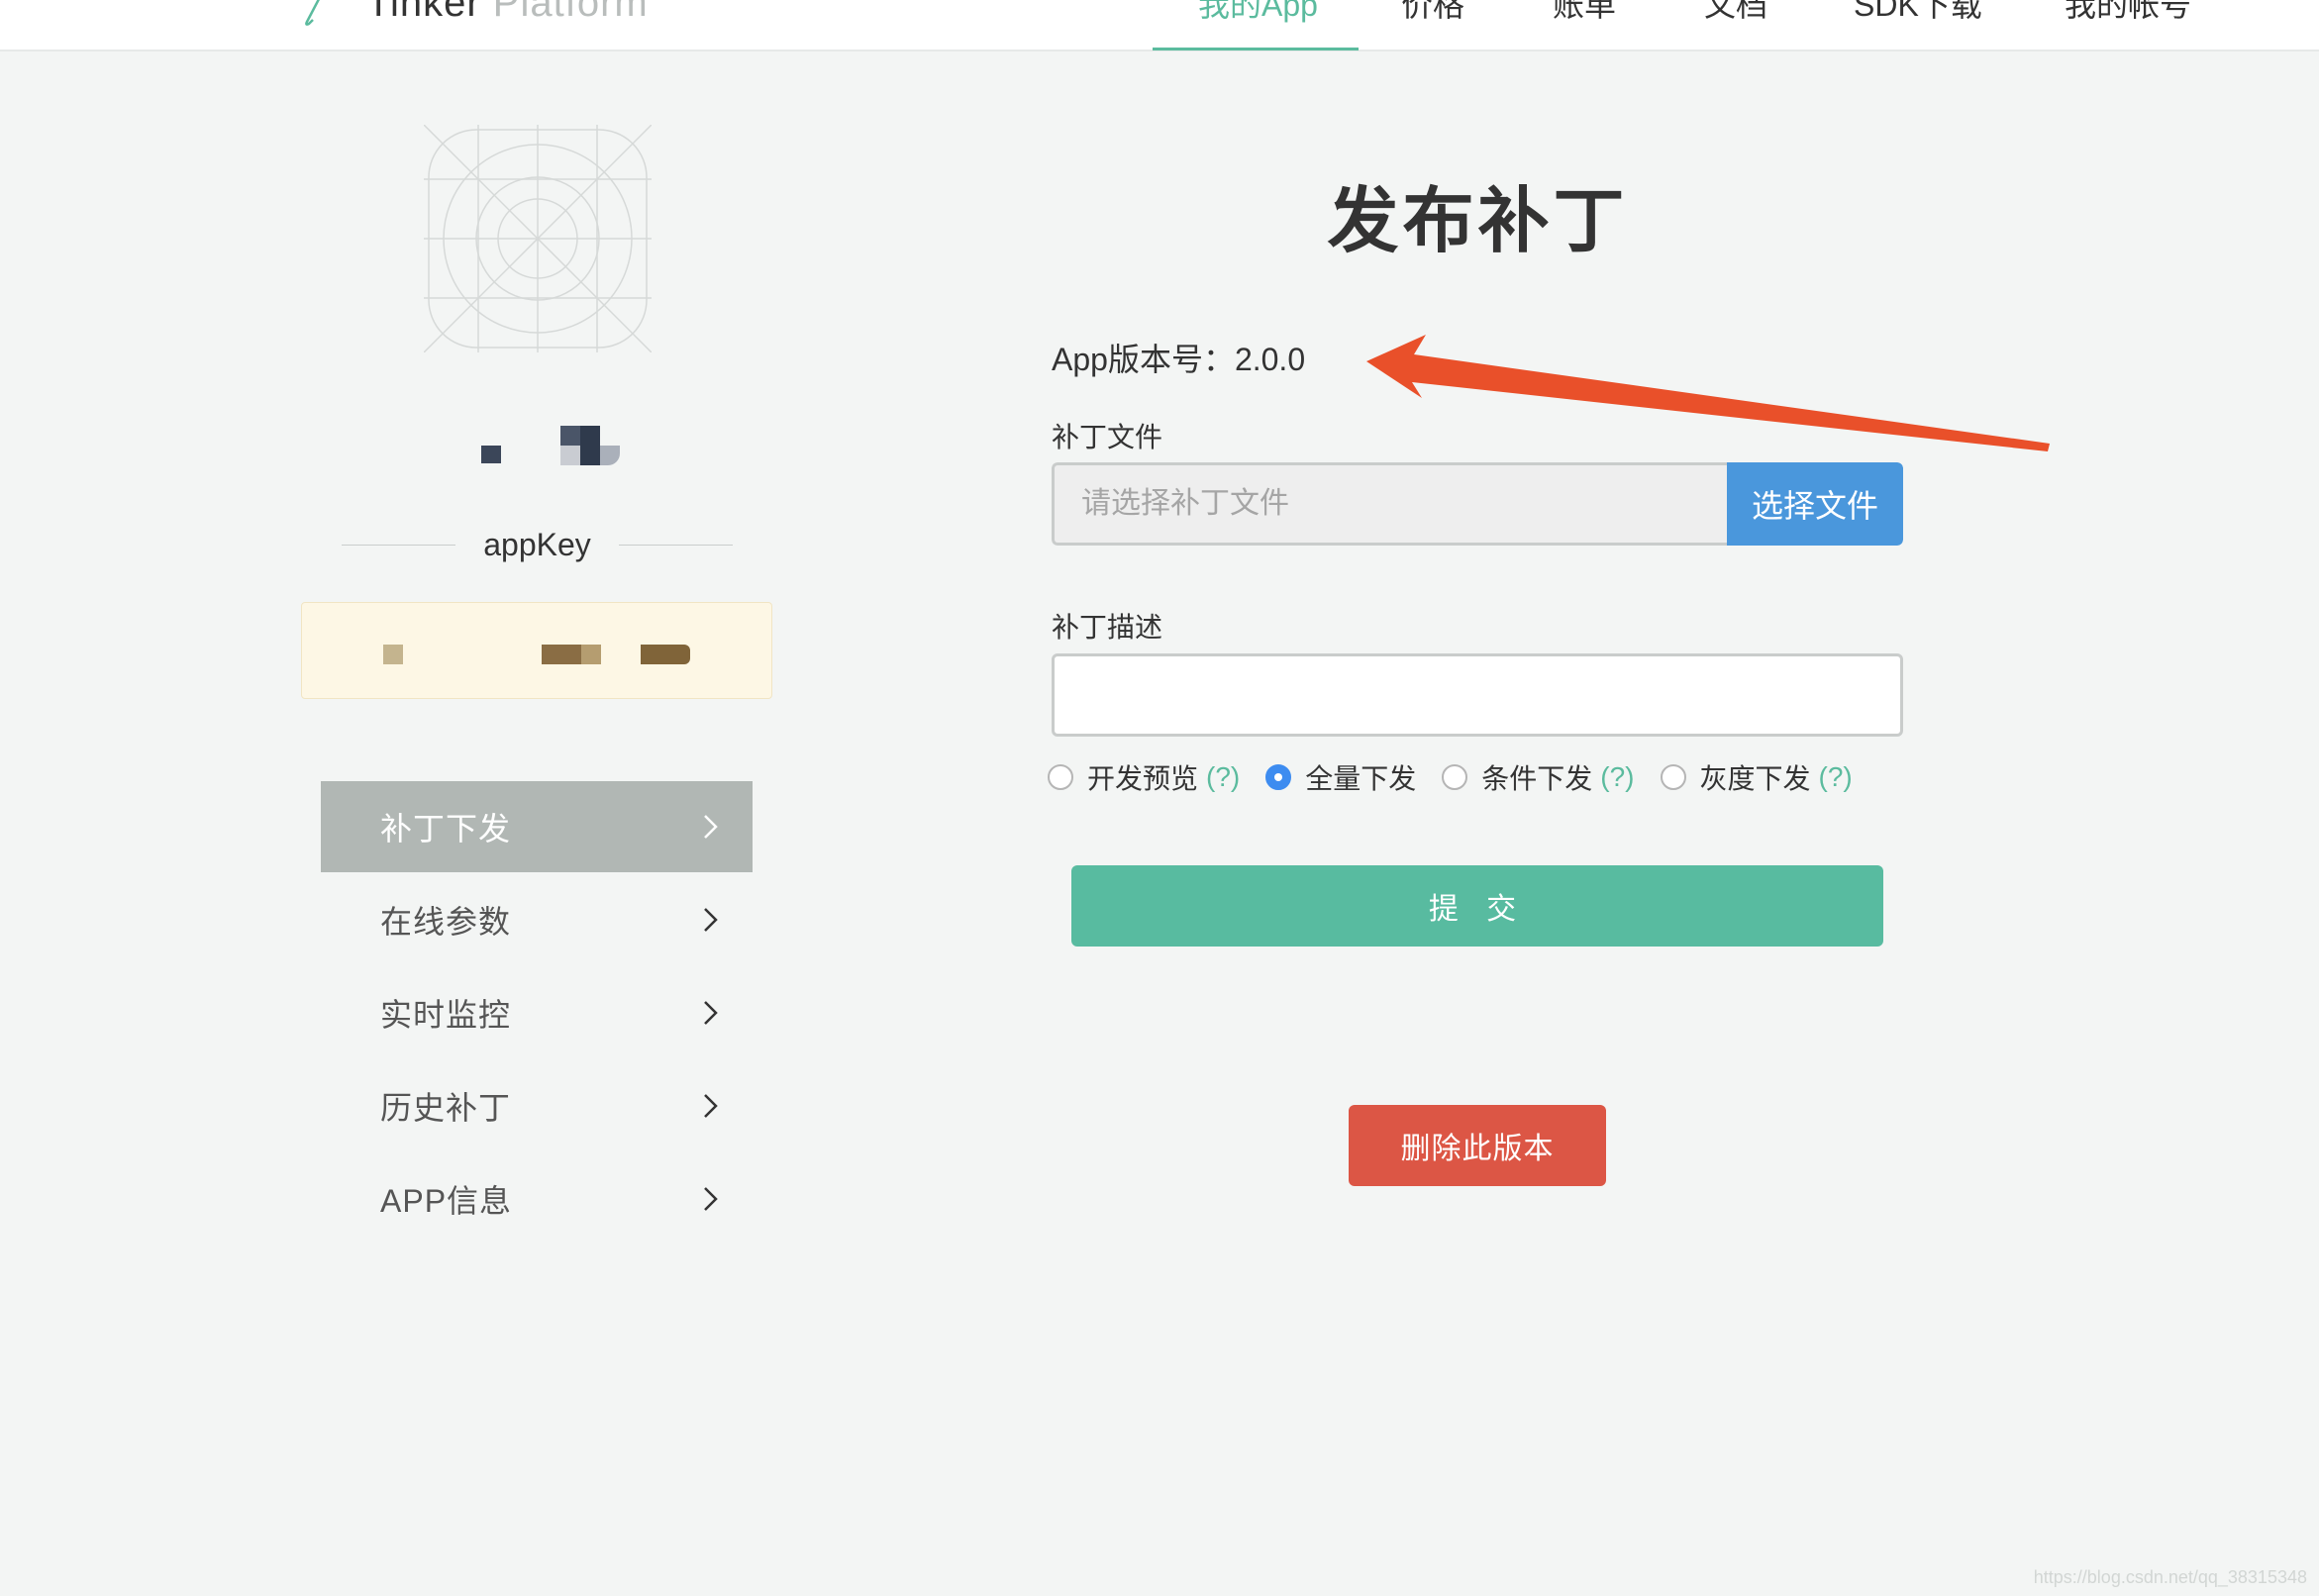 This screenshot has width=2319, height=1596. I want to click on page-title: 发布补丁, so click(1478, 221).